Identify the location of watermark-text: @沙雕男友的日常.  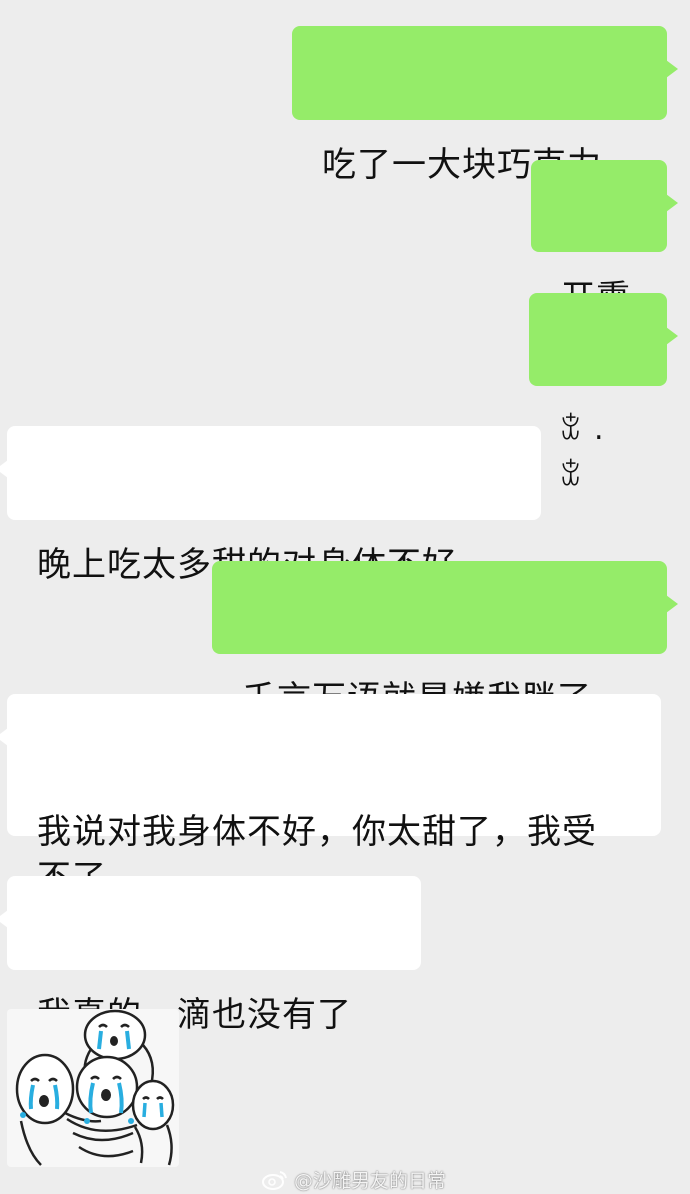
(370, 1180).